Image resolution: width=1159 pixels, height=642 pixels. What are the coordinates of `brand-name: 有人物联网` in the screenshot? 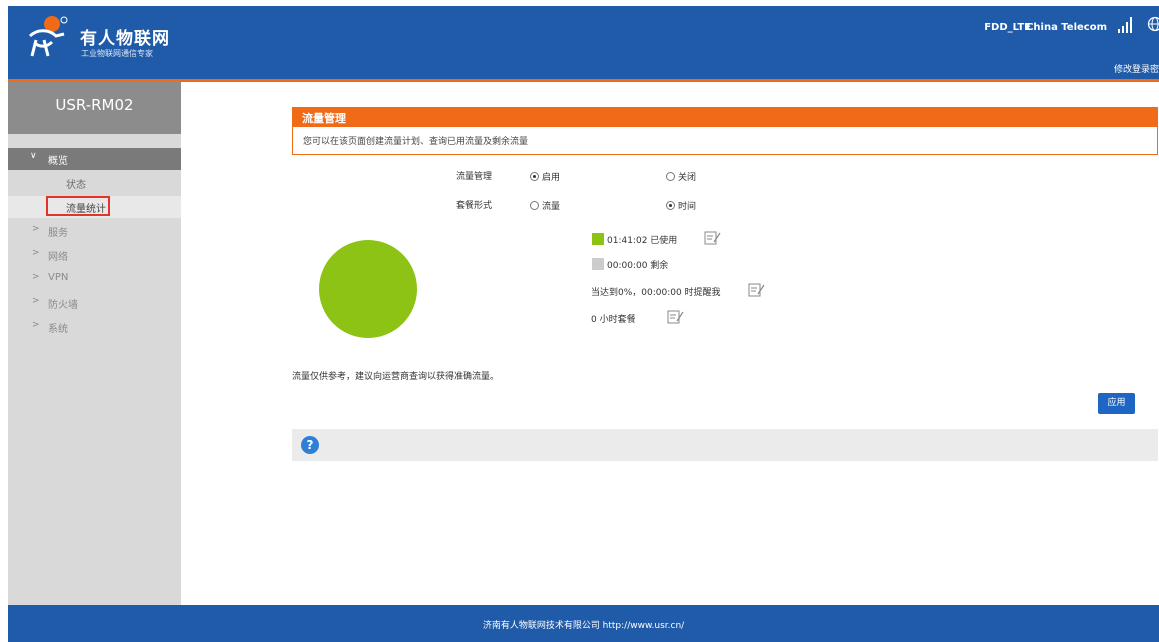 It's located at (125, 39).